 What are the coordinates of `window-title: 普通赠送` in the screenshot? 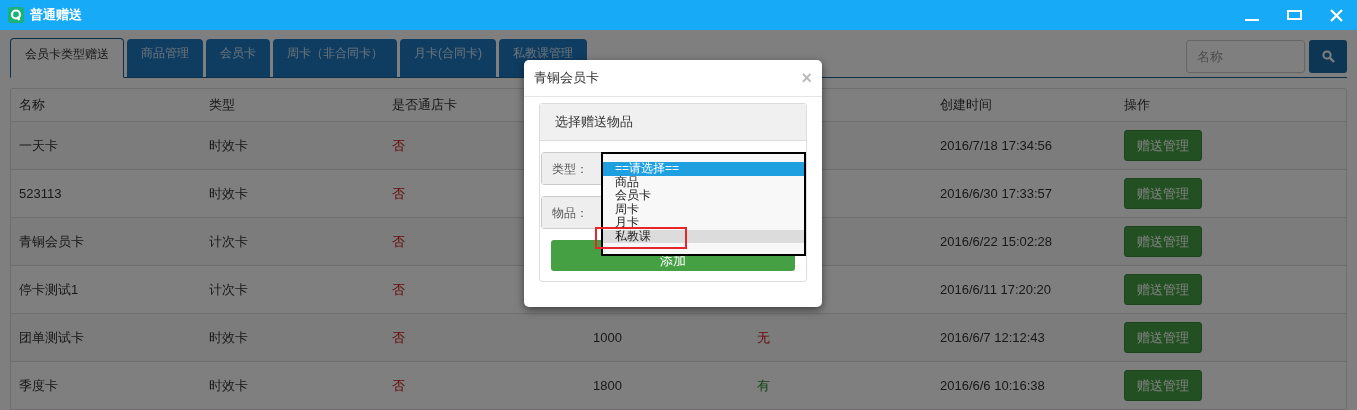 It's located at (56, 15).